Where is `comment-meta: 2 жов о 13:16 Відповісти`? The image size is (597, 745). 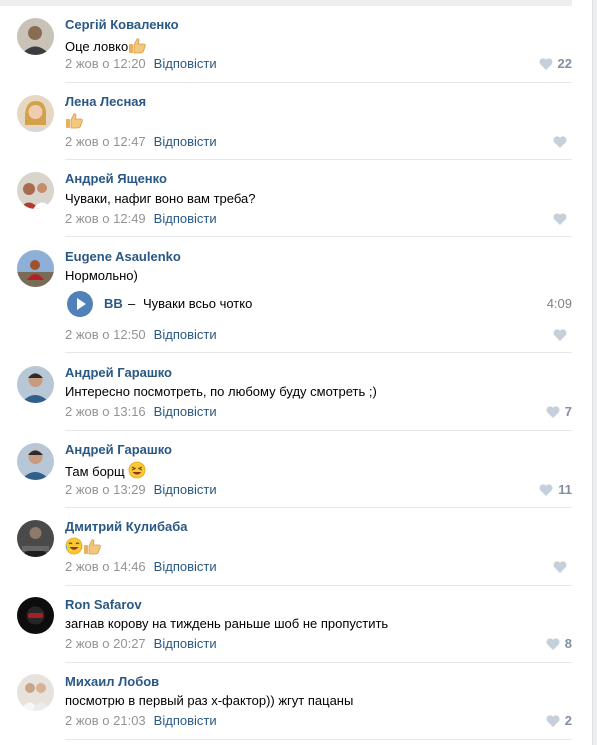
comment-meta: 2 жов о 13:16 Відповісти is located at coordinates (141, 411).